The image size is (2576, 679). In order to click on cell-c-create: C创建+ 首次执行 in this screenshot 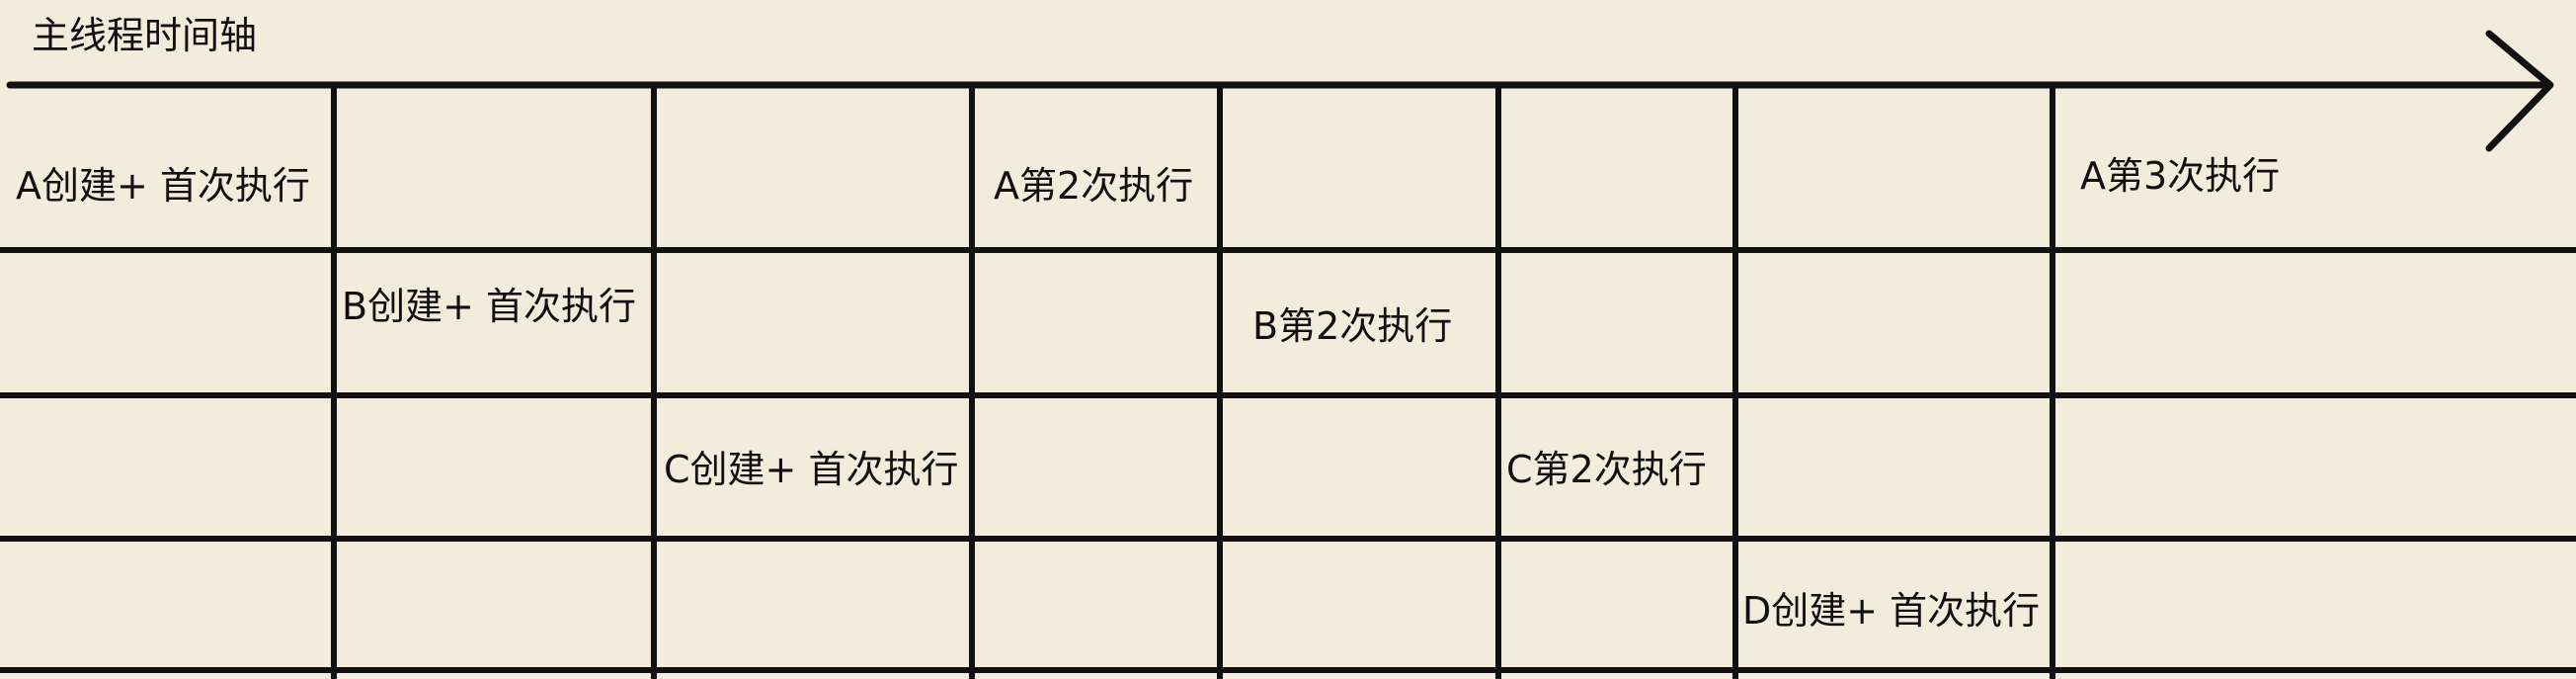, I will do `click(811, 469)`.